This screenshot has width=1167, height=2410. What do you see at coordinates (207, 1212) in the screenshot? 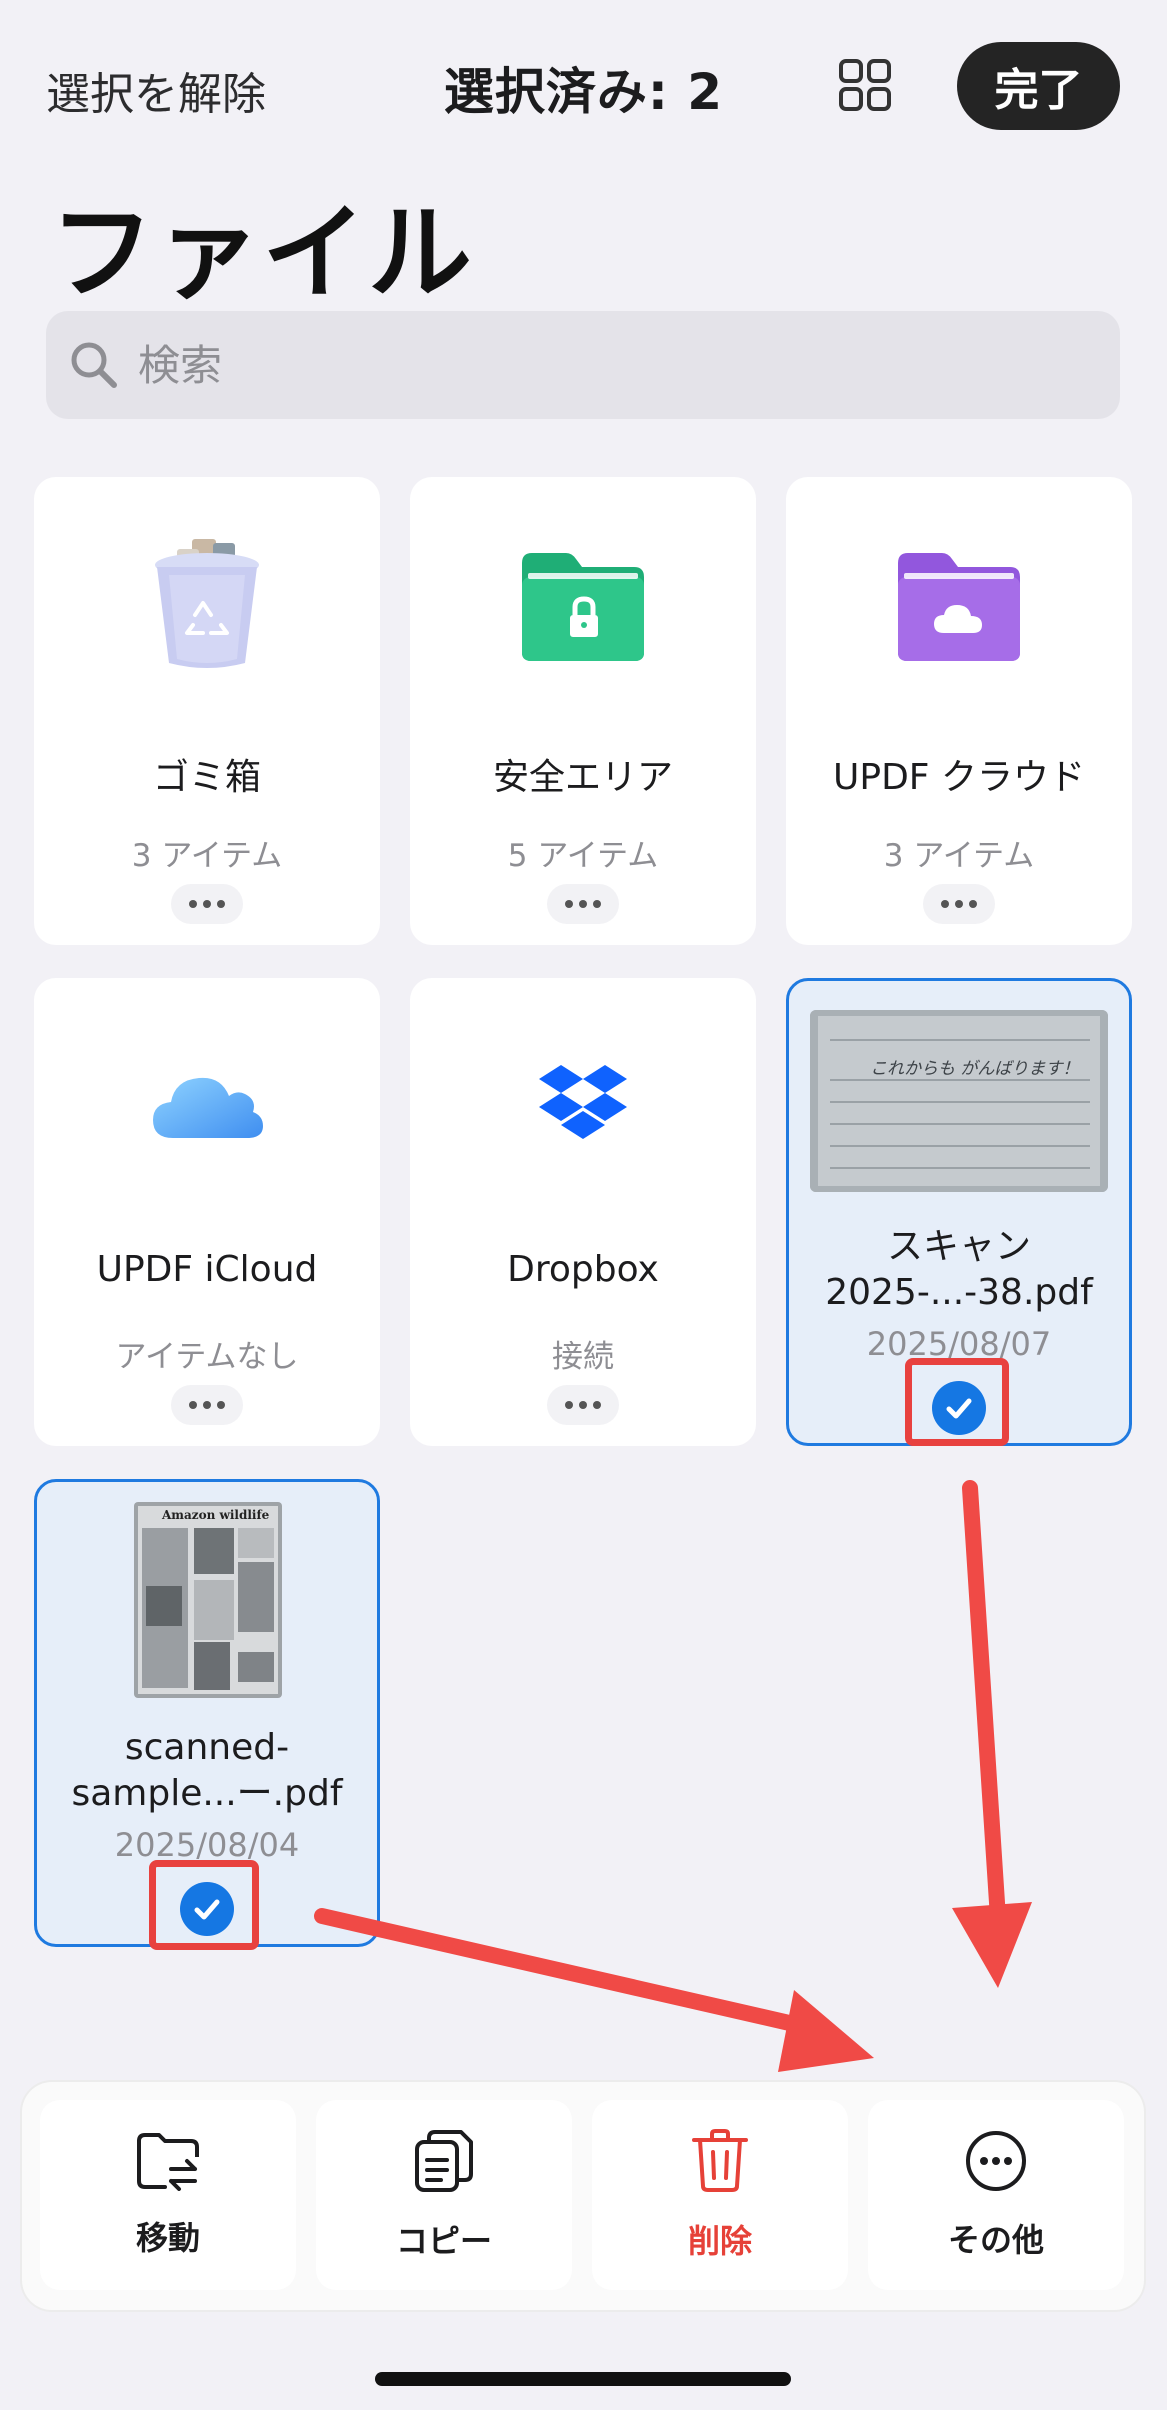
I see `folder-card-updf-icloud: UPDF iCloud アイテムなし` at bounding box center [207, 1212].